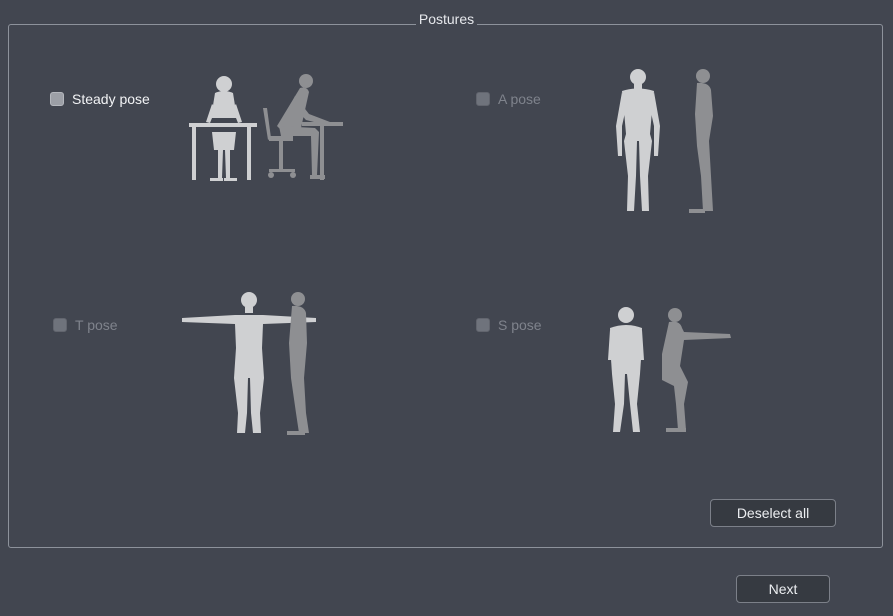 The image size is (893, 616). I want to click on steady-pose-option: Steady pose, so click(100, 99).